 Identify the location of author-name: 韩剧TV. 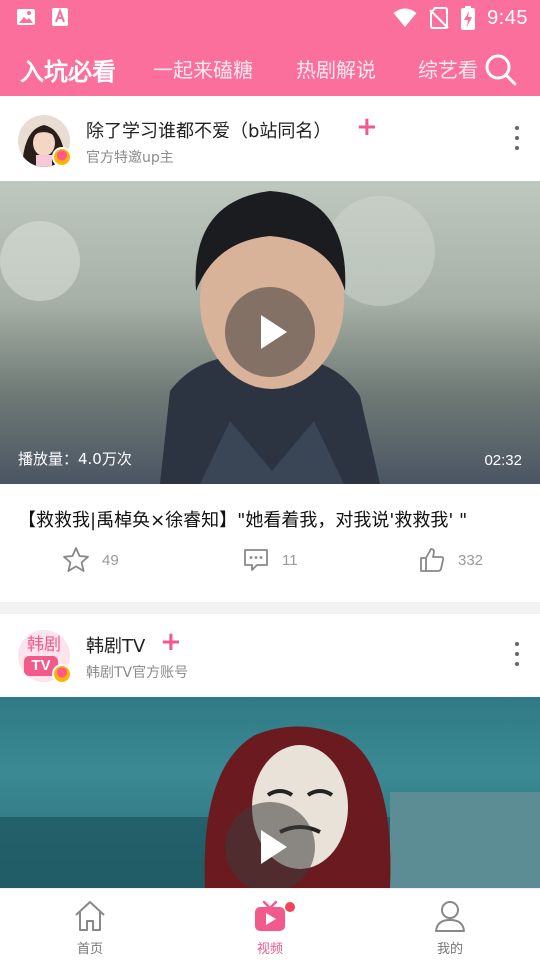
(115, 645).